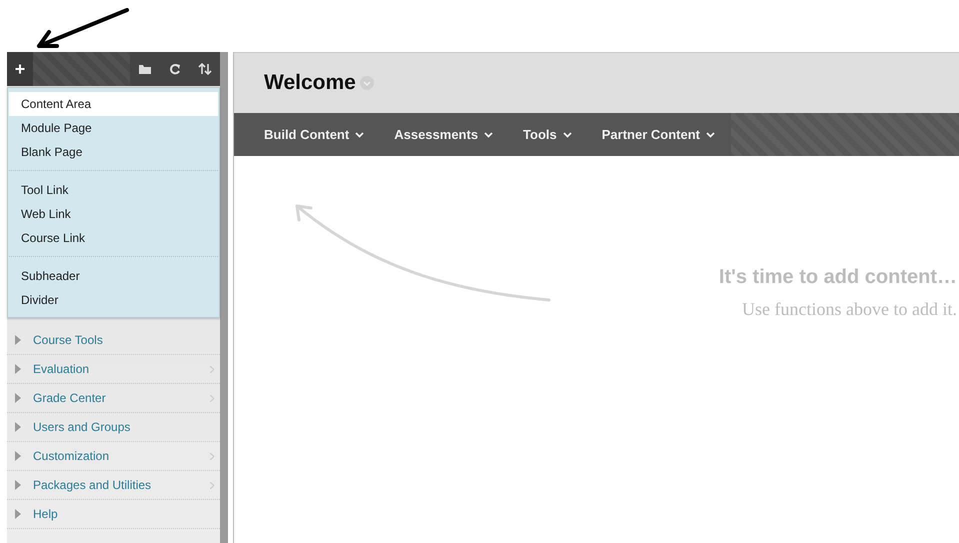 The width and height of the screenshot is (959, 543). I want to click on action-menu-button: Assessments, so click(444, 134).